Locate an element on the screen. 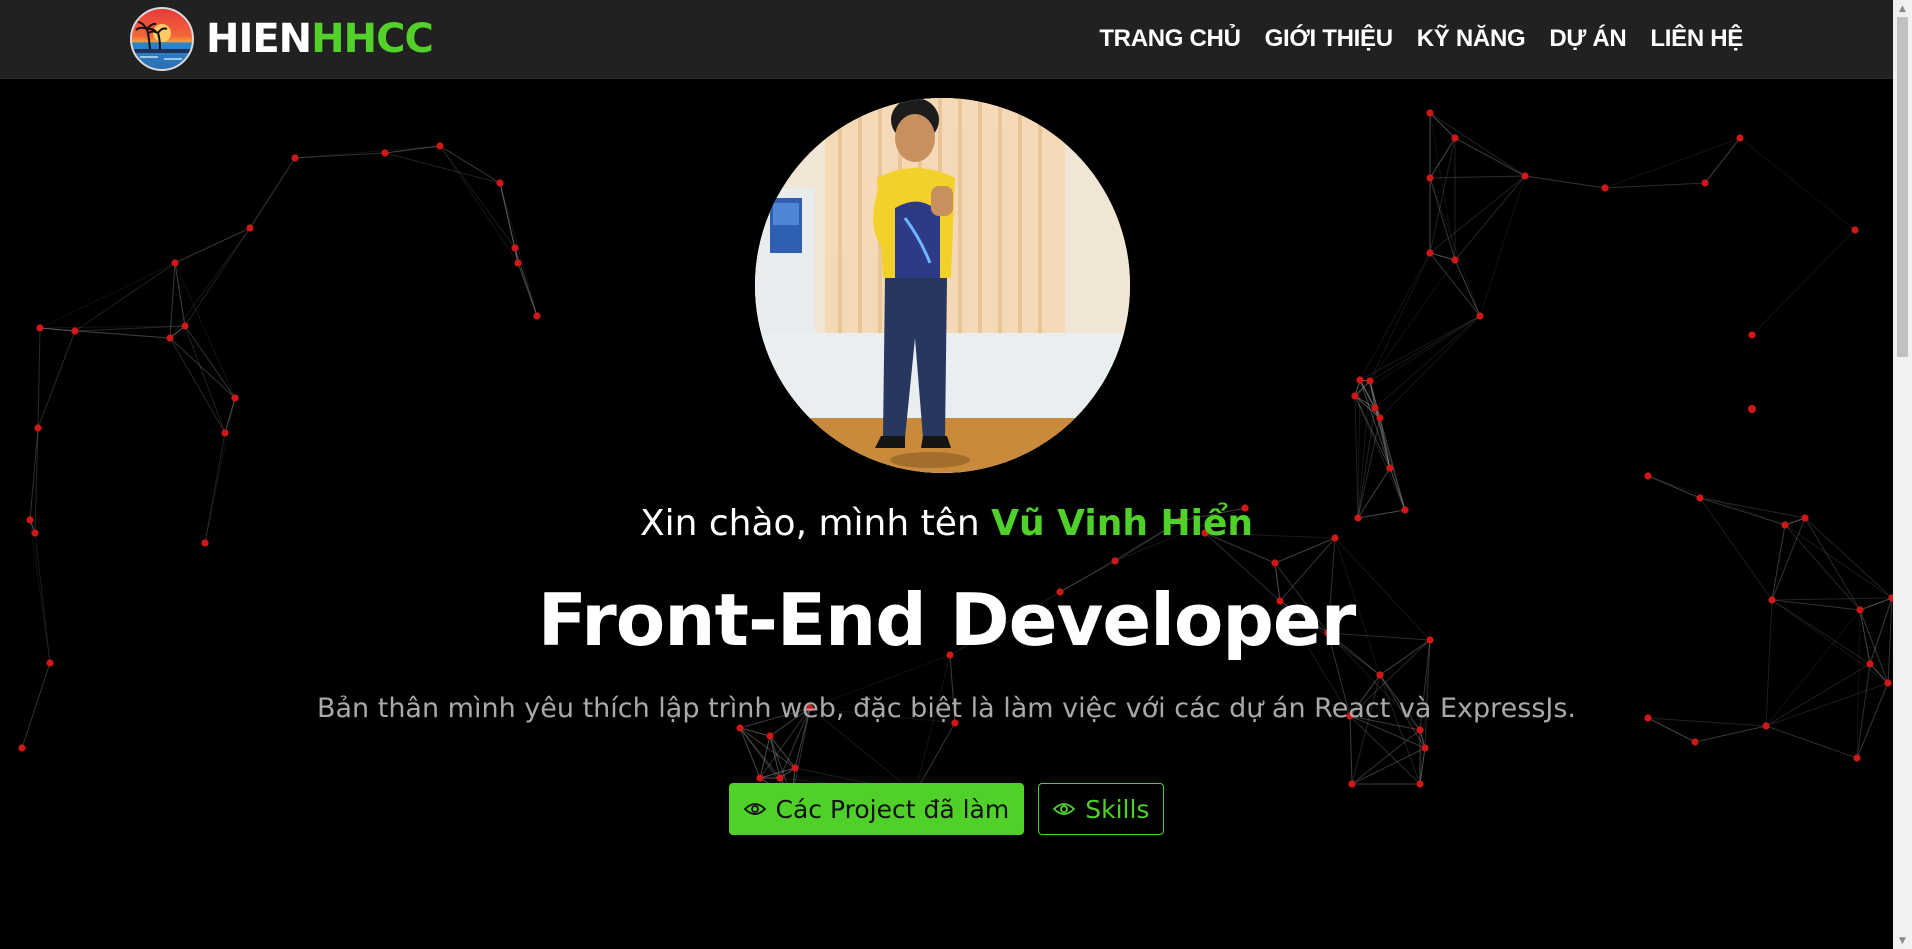  skills-button-label: Skills is located at coordinates (1117, 809).